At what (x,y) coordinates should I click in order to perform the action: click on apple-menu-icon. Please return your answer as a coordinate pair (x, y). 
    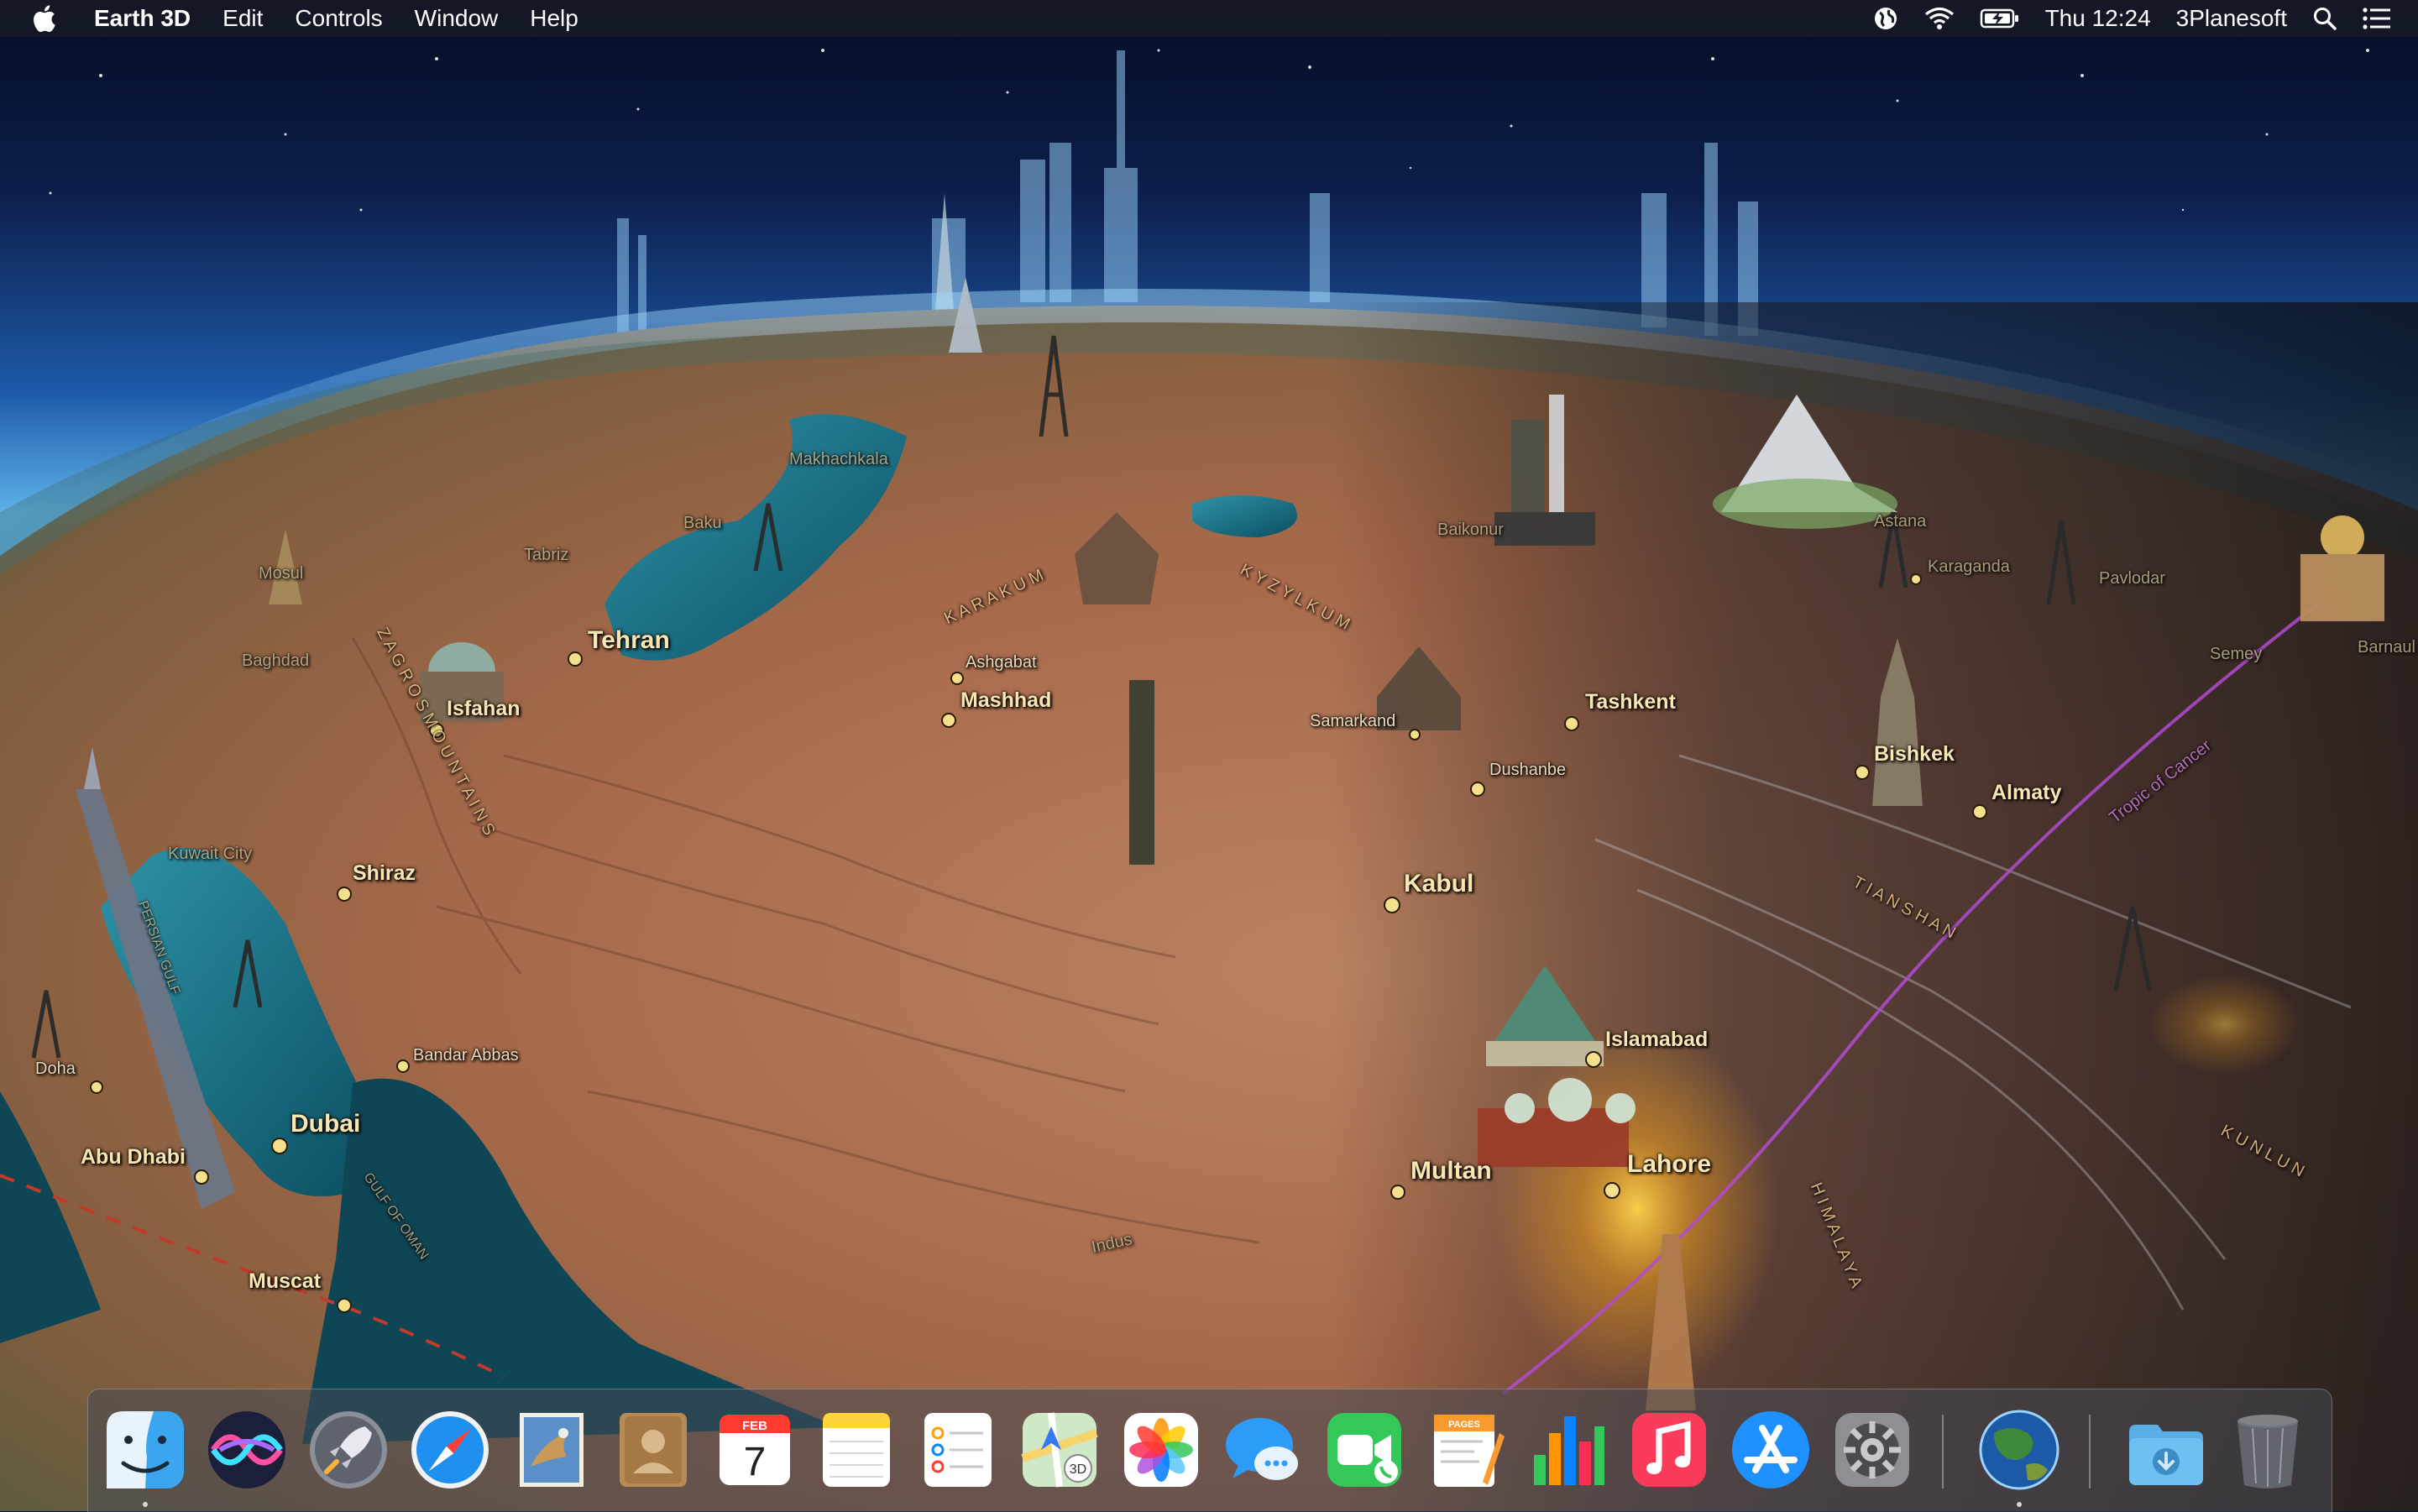
    Looking at the image, I should click on (48, 18).